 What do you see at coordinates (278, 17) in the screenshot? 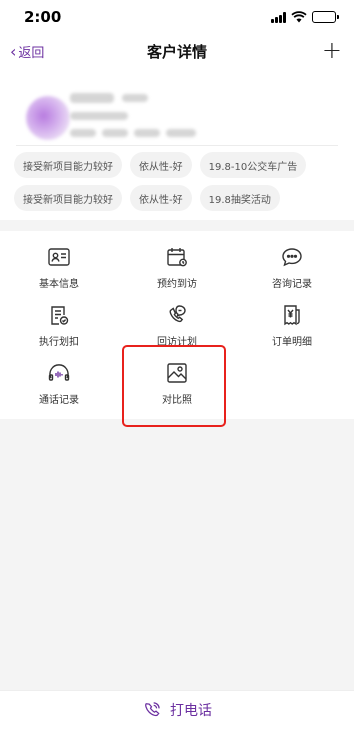
I see `signal-icon` at bounding box center [278, 17].